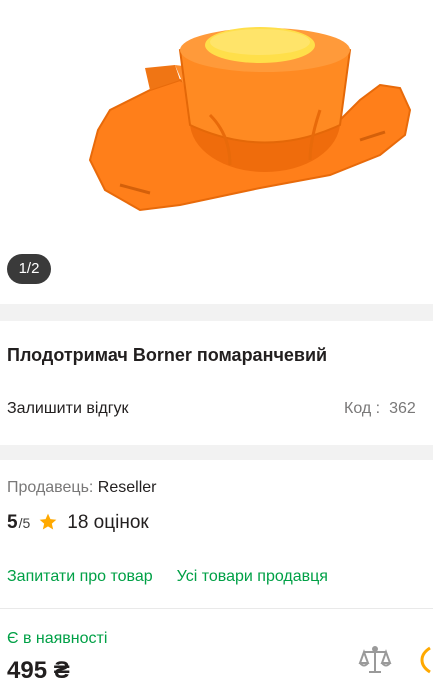 This screenshot has height=699, width=433. I want to click on partial-icon, so click(426, 660).